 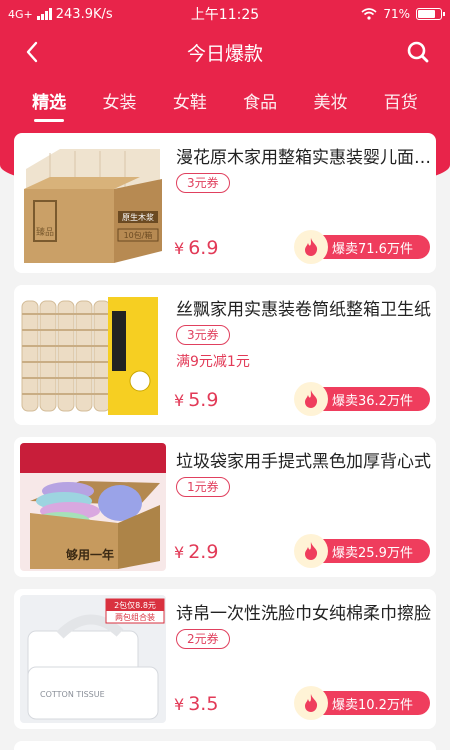 I want to click on price-value: 5.9, so click(x=203, y=400).